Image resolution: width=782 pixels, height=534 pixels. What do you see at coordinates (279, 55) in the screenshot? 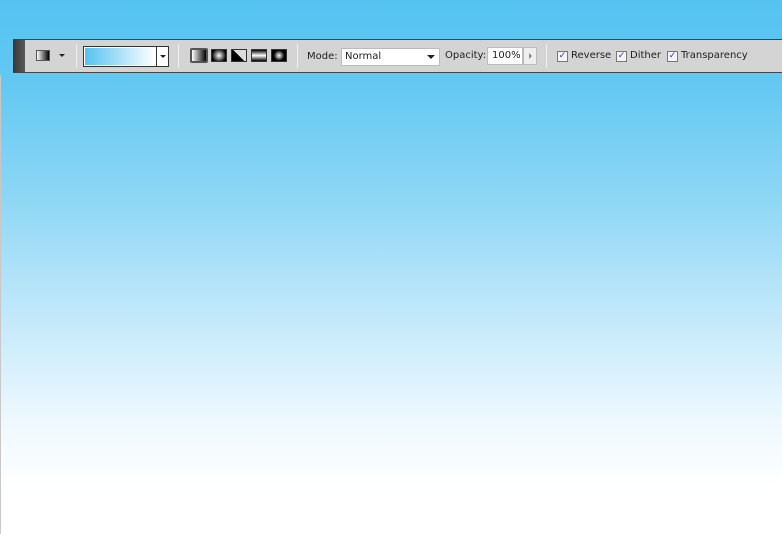
I see `diamond-gradient-button` at bounding box center [279, 55].